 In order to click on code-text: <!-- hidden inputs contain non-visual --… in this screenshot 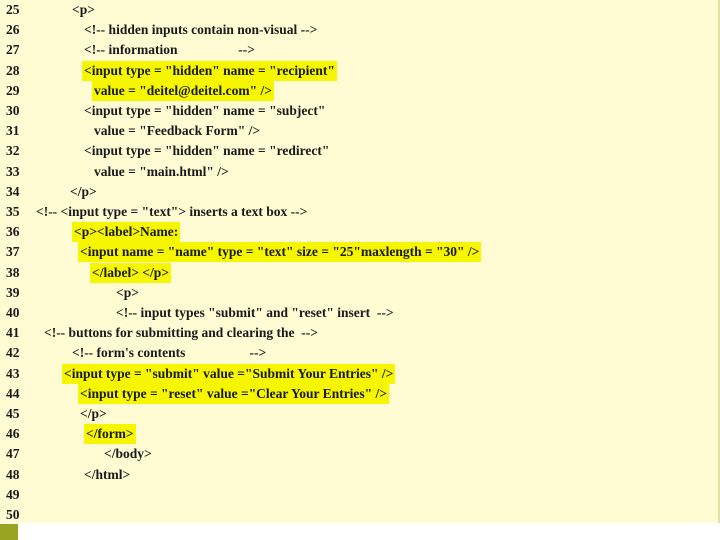, I will do `click(201, 30)`.